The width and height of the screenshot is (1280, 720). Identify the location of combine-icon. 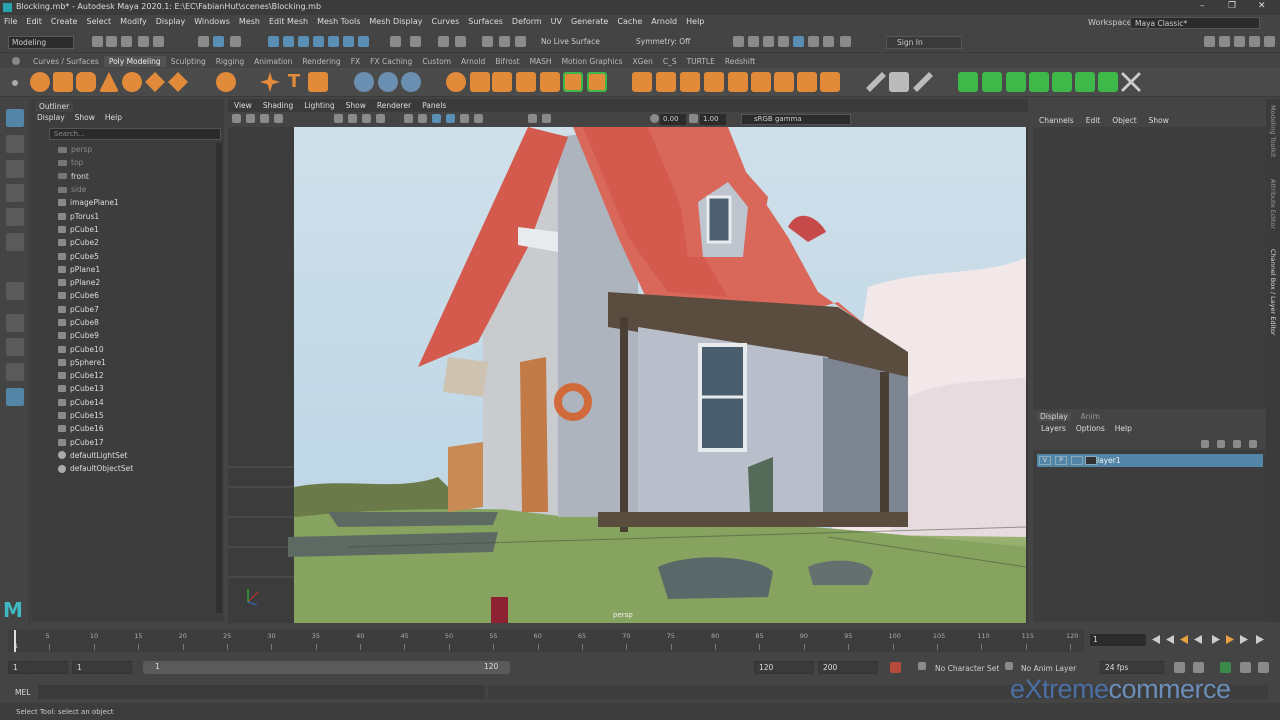
(456, 82).